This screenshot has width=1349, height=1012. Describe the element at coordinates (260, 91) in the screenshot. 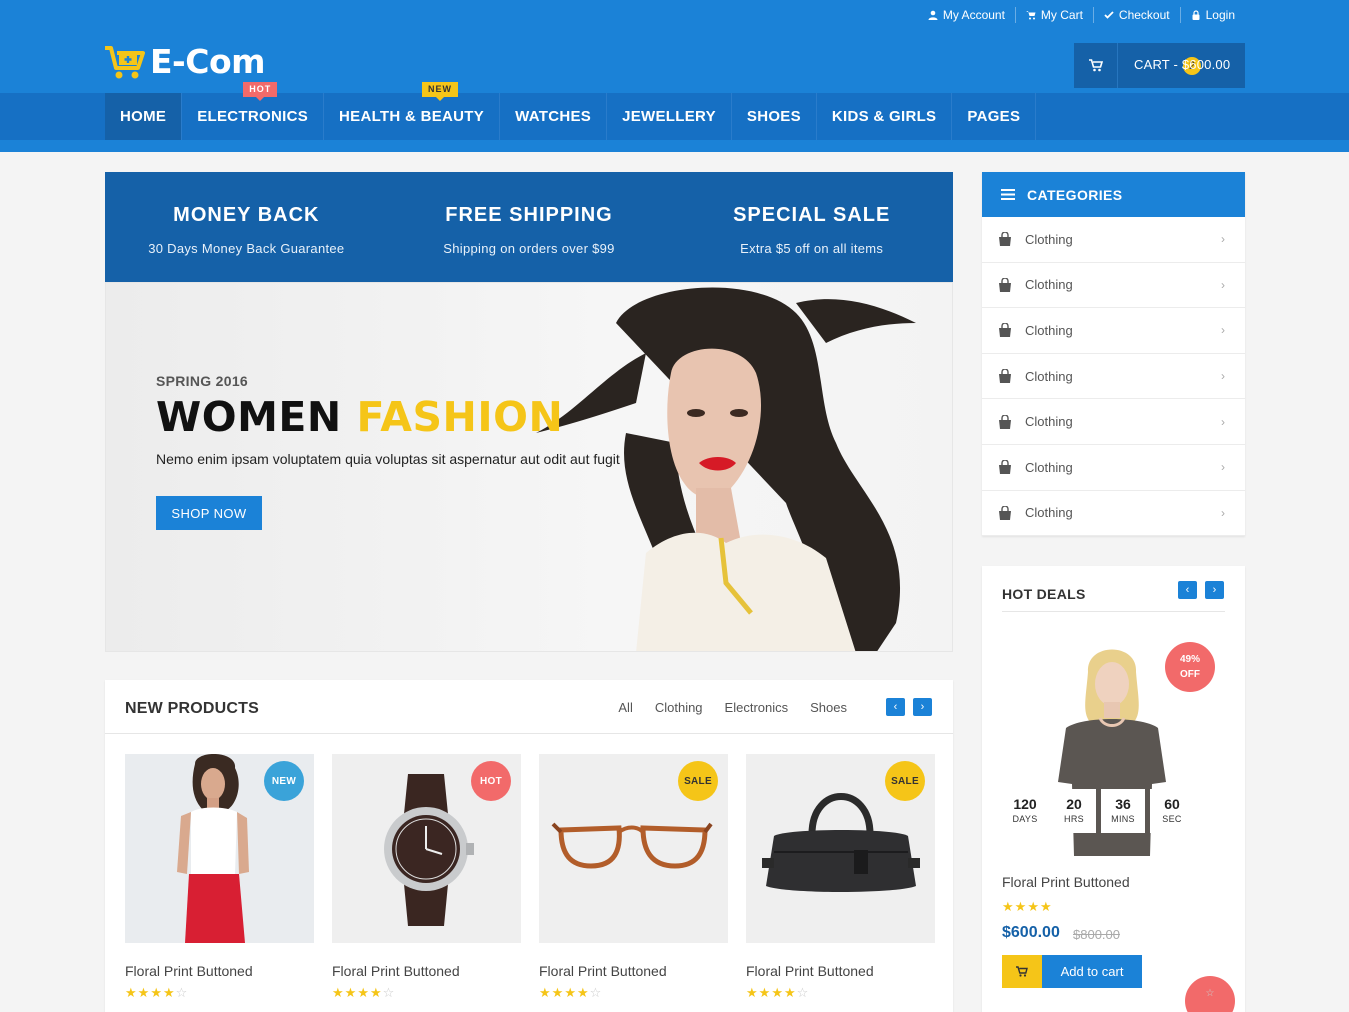

I see `hot-tag: HOT` at that location.